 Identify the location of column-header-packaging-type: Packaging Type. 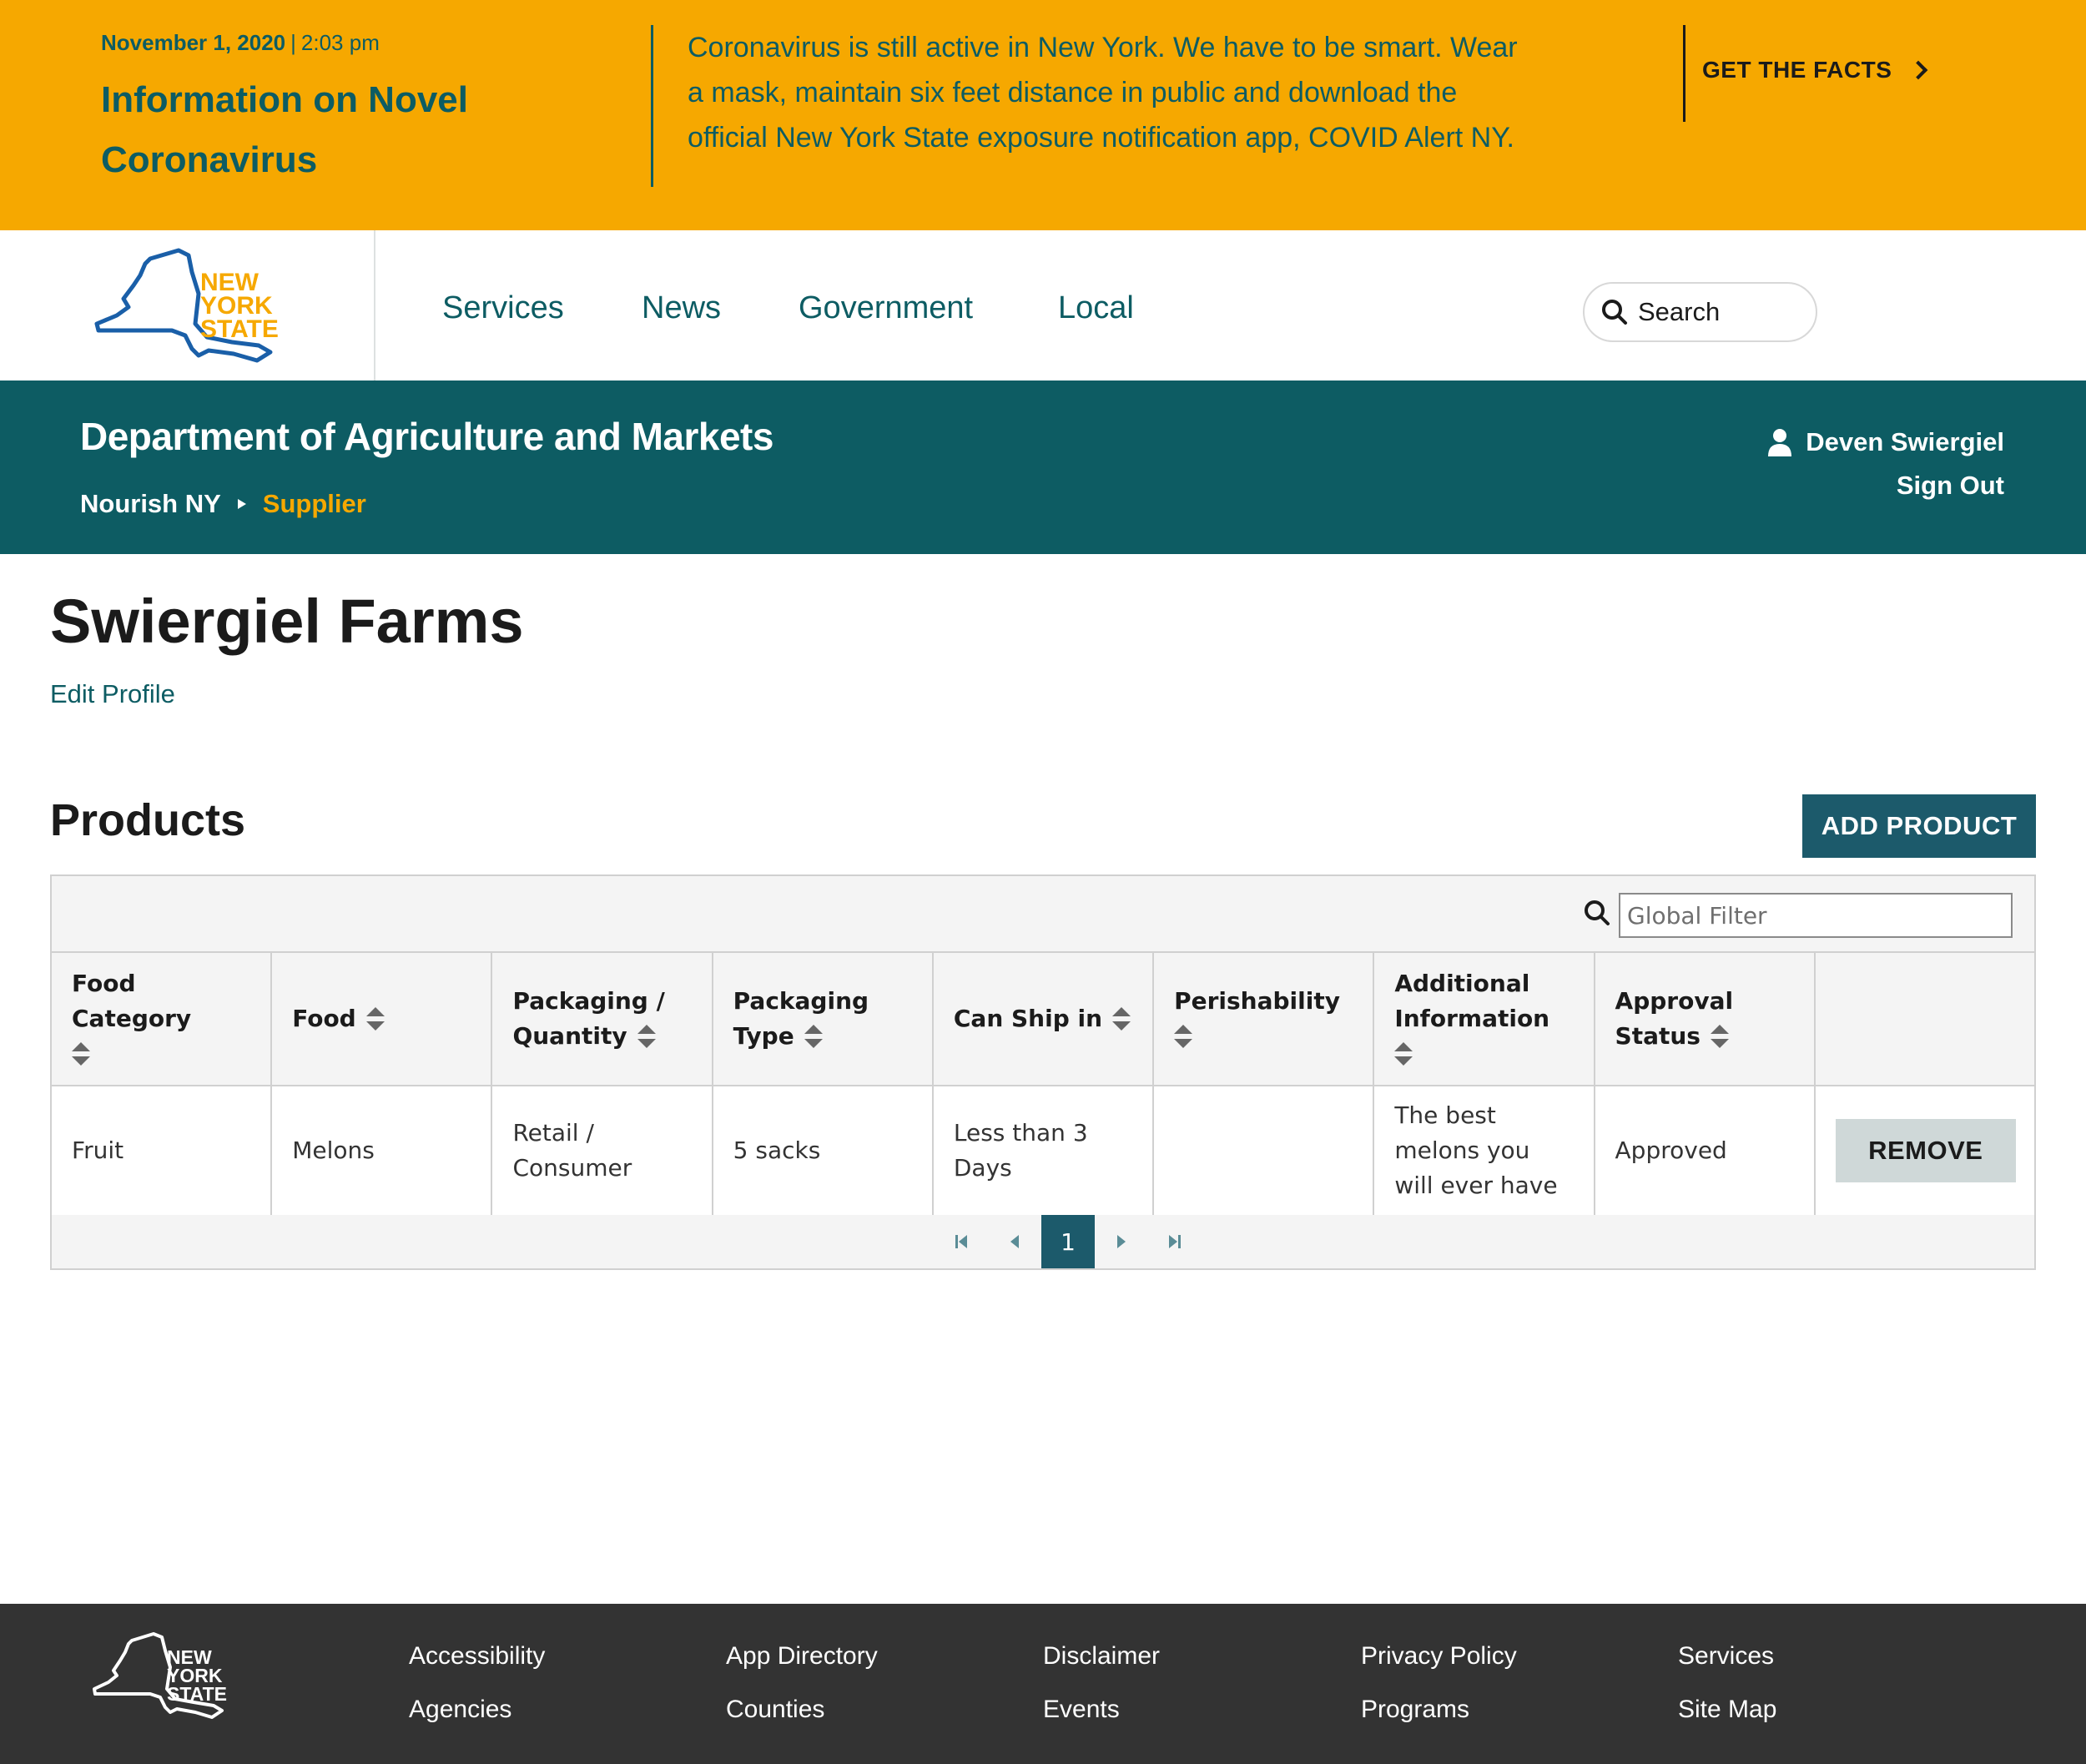
(823, 1018).